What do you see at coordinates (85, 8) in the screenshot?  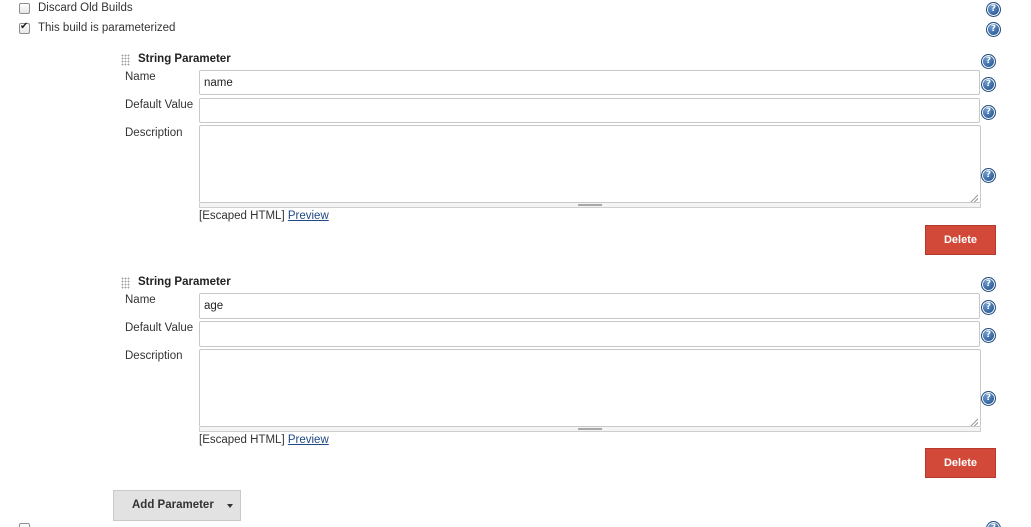 I see `discard-old-builds-label: Discard Old Builds` at bounding box center [85, 8].